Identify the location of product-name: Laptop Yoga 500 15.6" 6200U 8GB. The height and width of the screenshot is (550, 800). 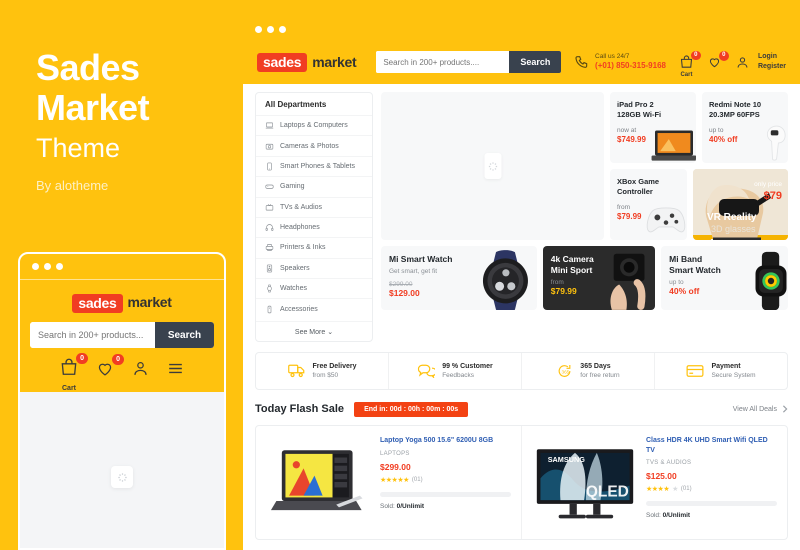
(445, 441).